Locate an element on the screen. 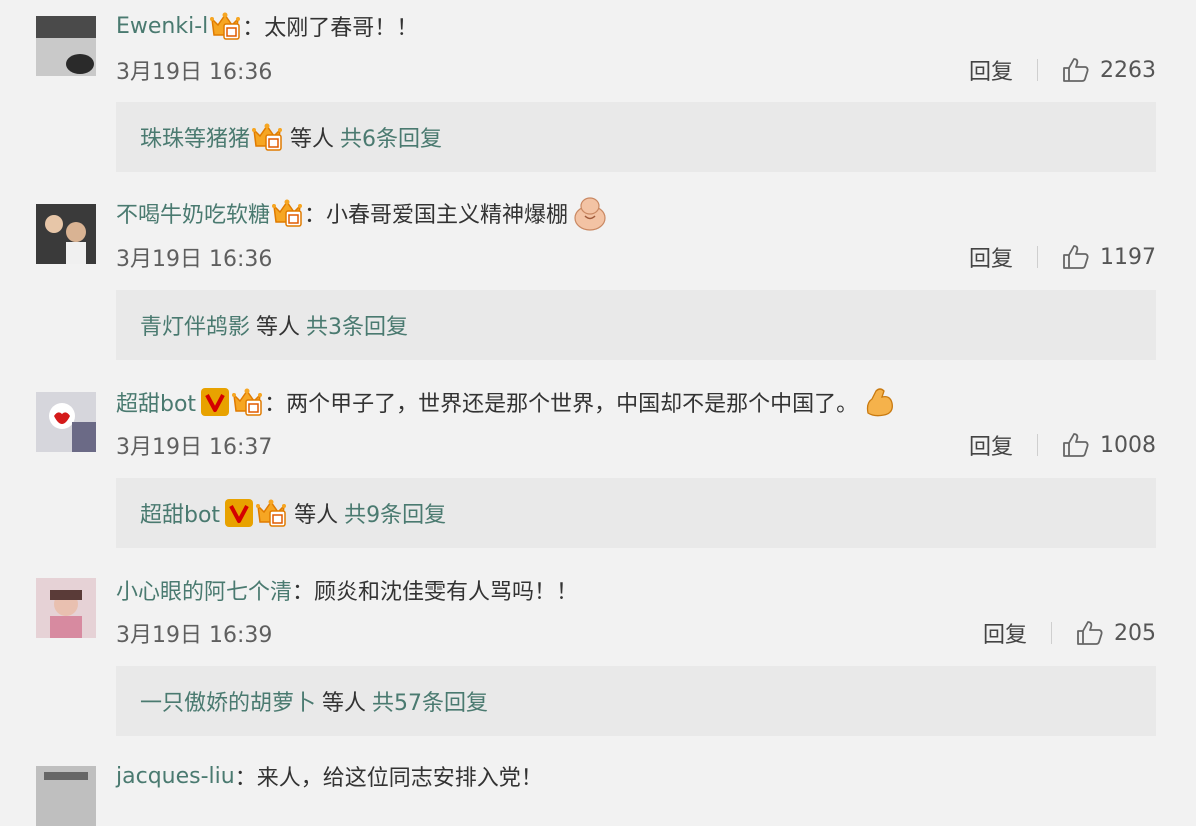 This screenshot has height=826, width=1196. reply-user: 青灯伴鸪影 is located at coordinates (195, 325).